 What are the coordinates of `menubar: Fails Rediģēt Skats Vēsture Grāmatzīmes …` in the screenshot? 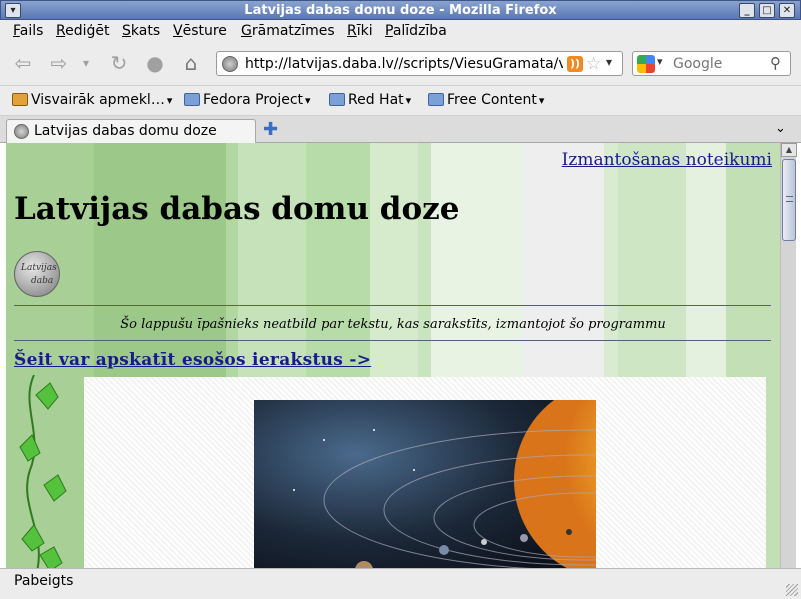 It's located at (400, 31).